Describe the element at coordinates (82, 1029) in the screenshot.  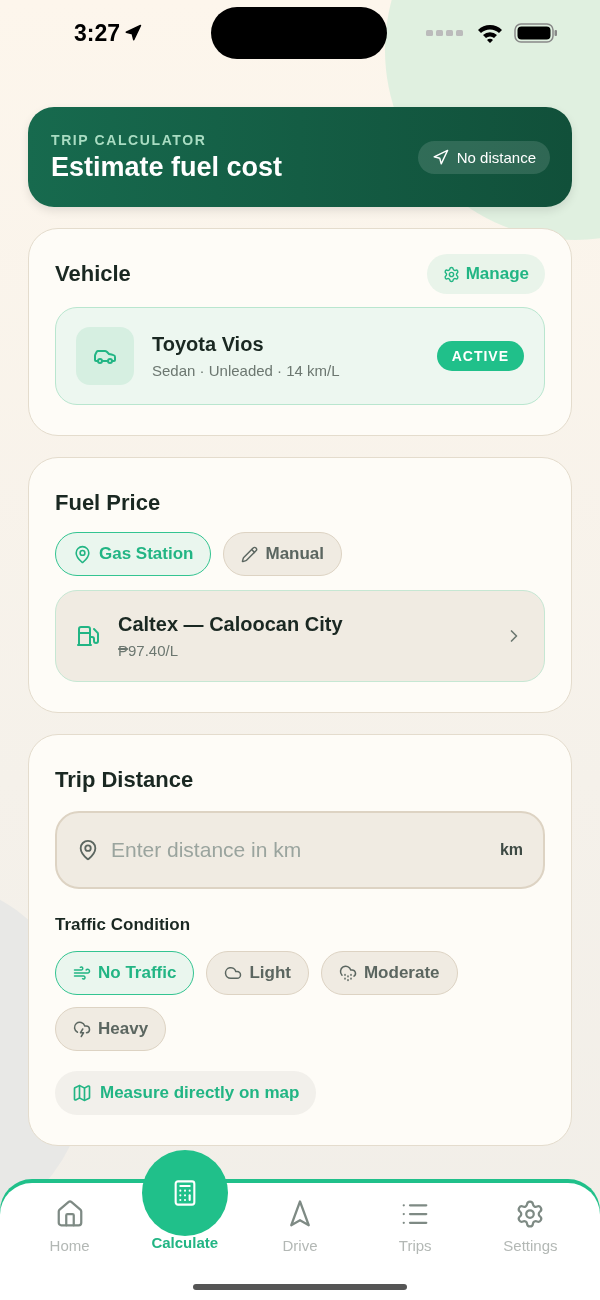
I see `storm-cloud-icon` at that location.